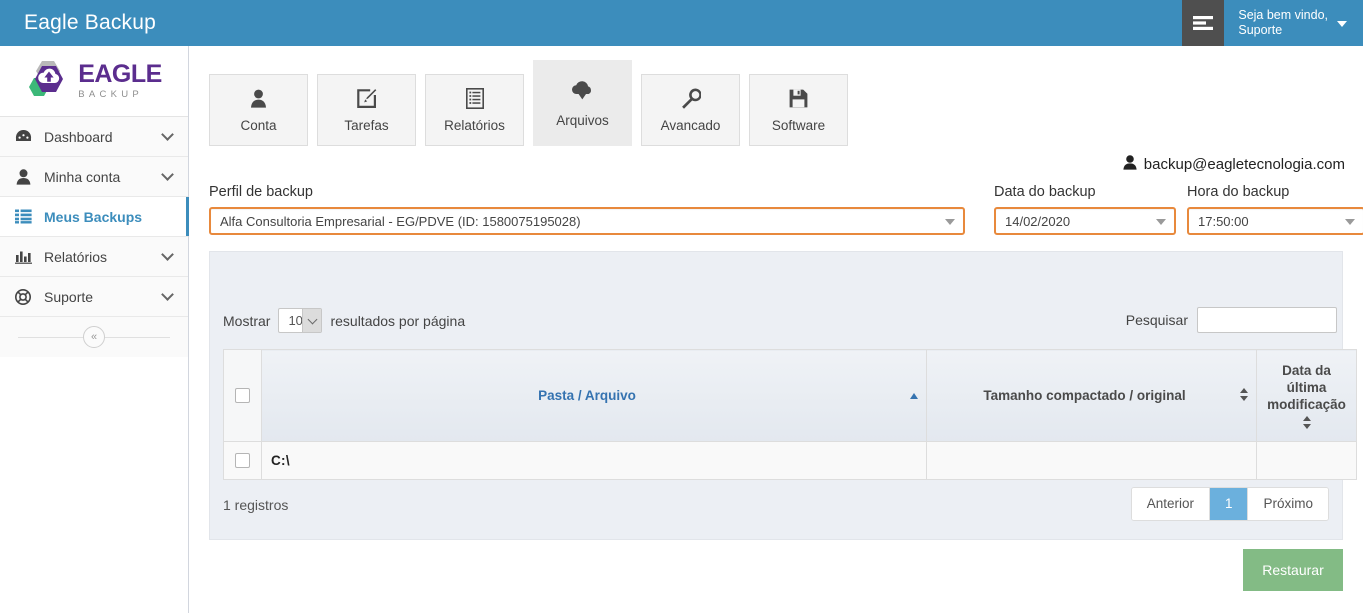 This screenshot has height=613, width=1363. Describe the element at coordinates (1306, 387) in the screenshot. I see `column-header-label: Data da última modificação` at that location.